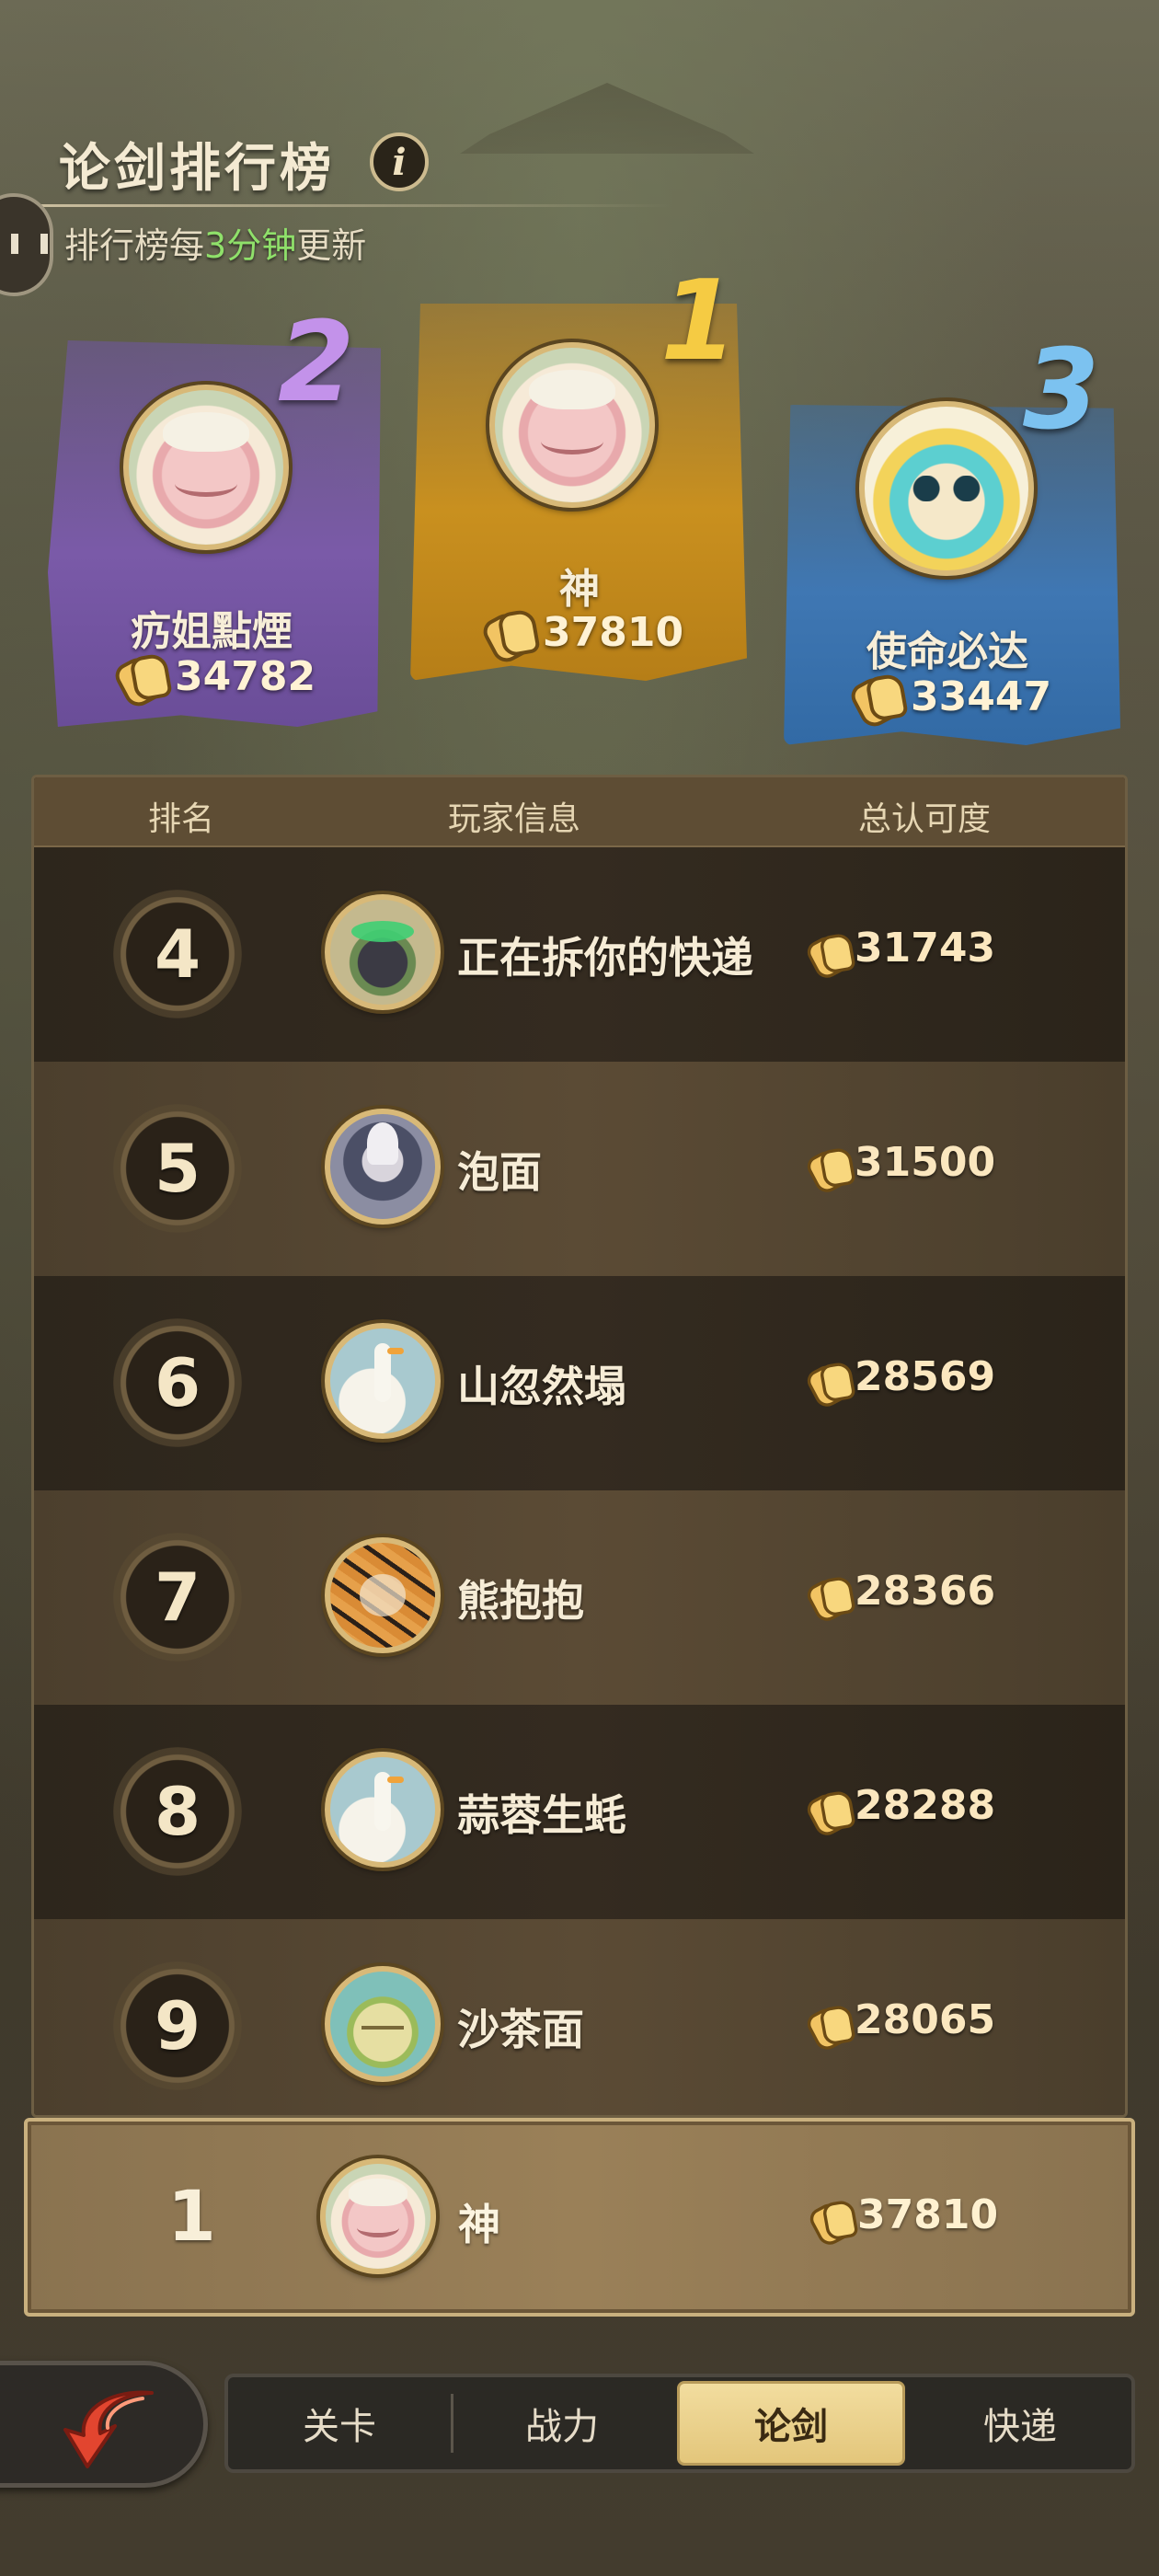  I want to click on podium-second-name: 疓姐點煙, so click(212, 631).